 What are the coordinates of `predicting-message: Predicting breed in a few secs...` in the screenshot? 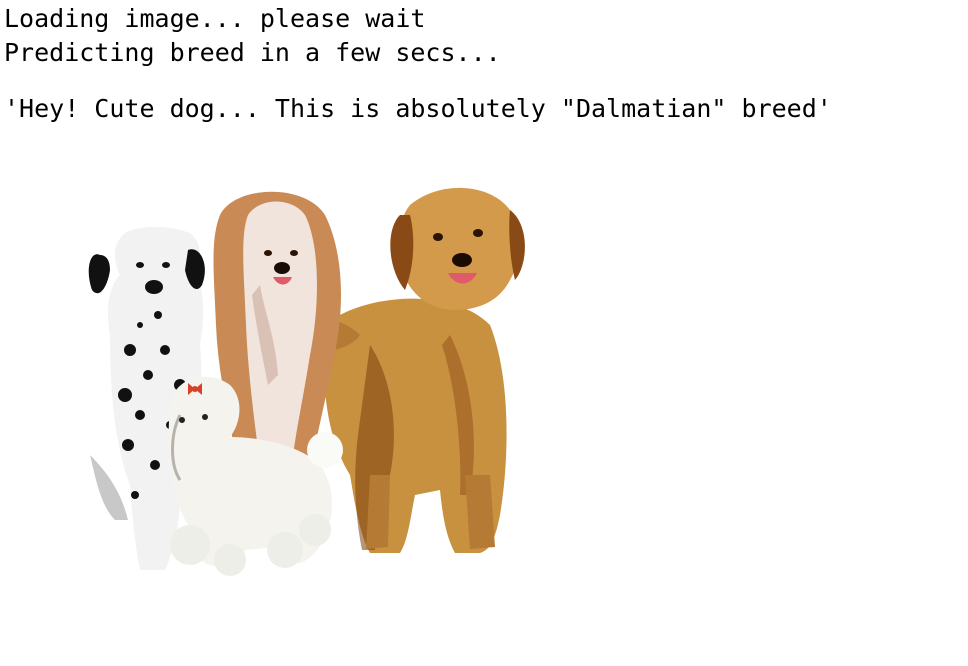 It's located at (252, 52).